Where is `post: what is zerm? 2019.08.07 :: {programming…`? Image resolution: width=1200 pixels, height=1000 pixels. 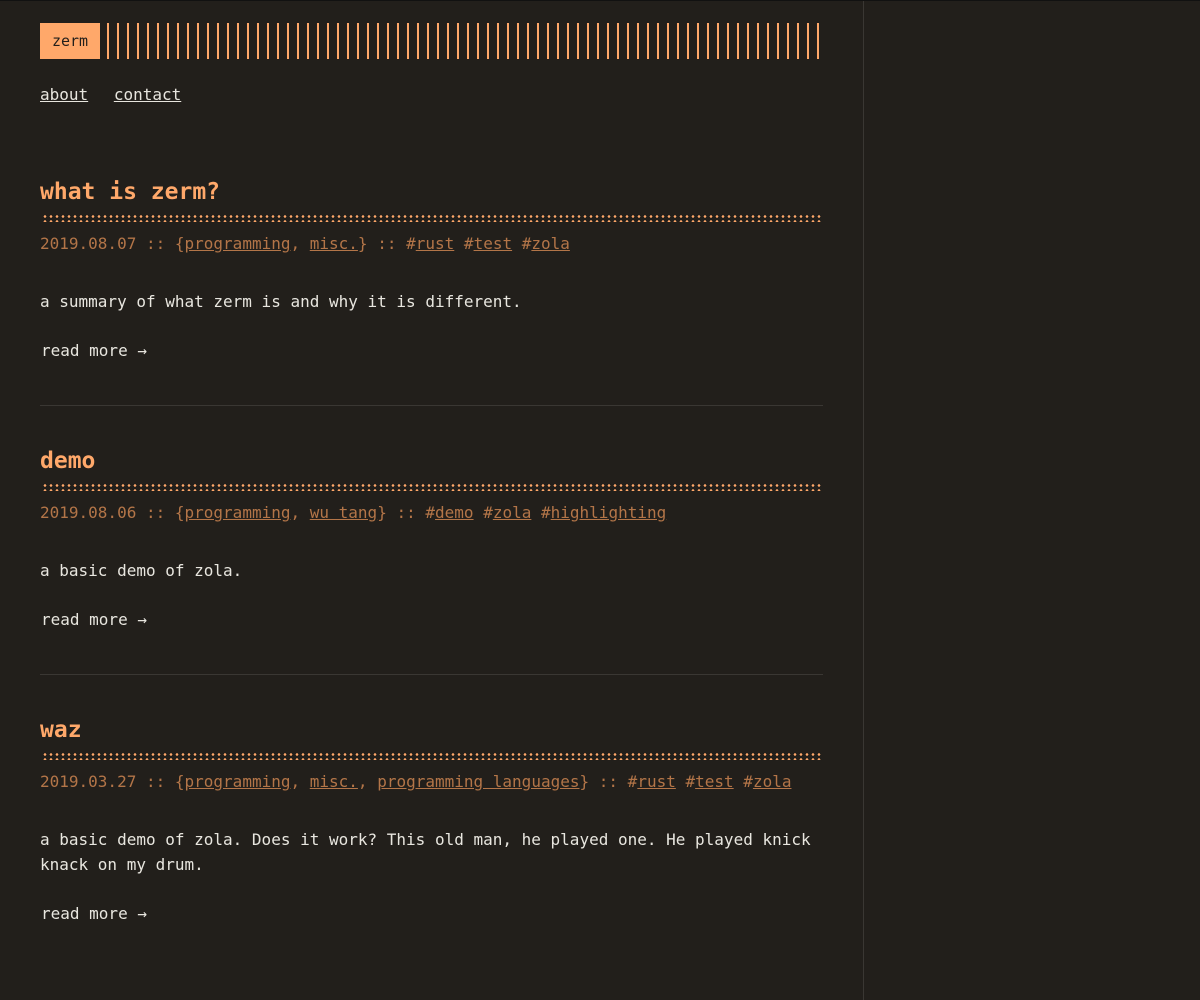
post: what is zerm? 2019.08.07 :: {programming… is located at coordinates (431, 268).